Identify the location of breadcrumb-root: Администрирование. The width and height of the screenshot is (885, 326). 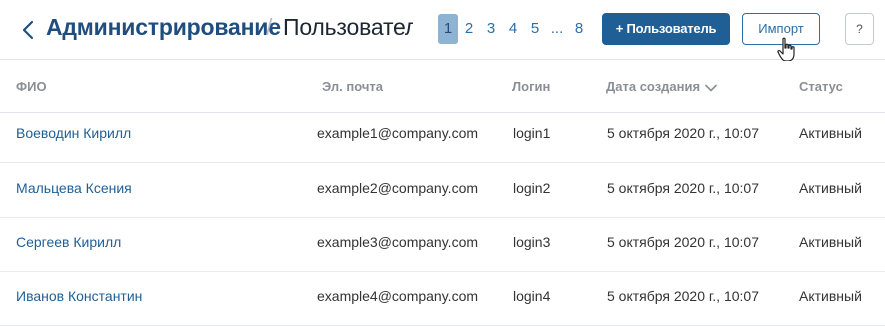
(163, 27).